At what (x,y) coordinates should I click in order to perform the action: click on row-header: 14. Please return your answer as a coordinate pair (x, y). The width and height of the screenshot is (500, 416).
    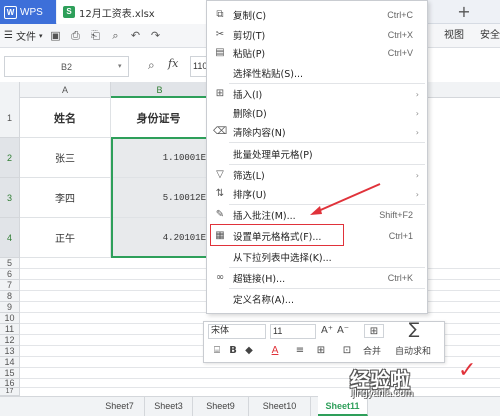
    Looking at the image, I should click on (10, 362).